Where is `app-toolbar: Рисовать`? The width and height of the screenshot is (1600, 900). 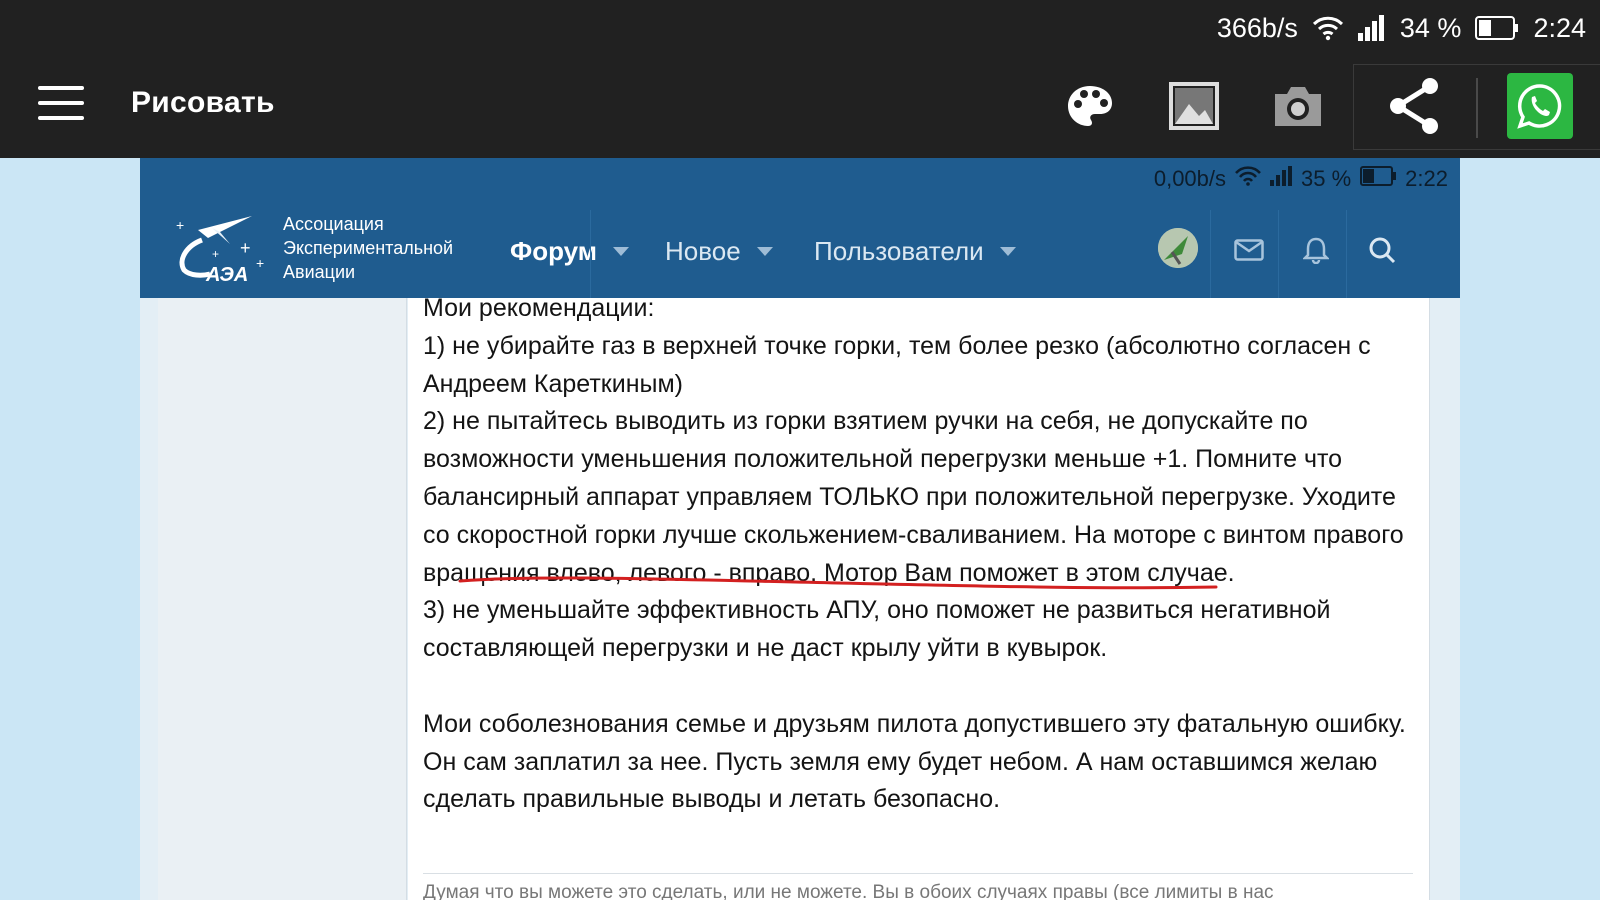 app-toolbar: Рисовать is located at coordinates (800, 107).